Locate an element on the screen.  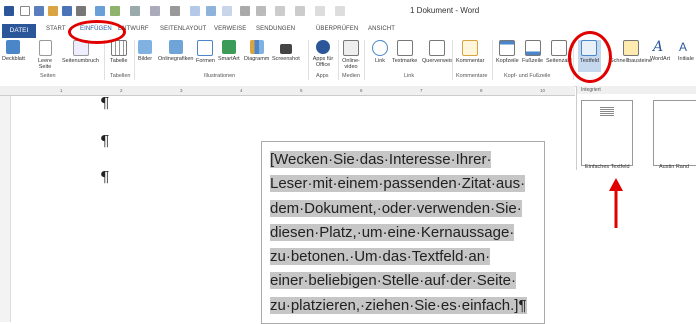
wordart-icon: A is located at coordinates (658, 47).